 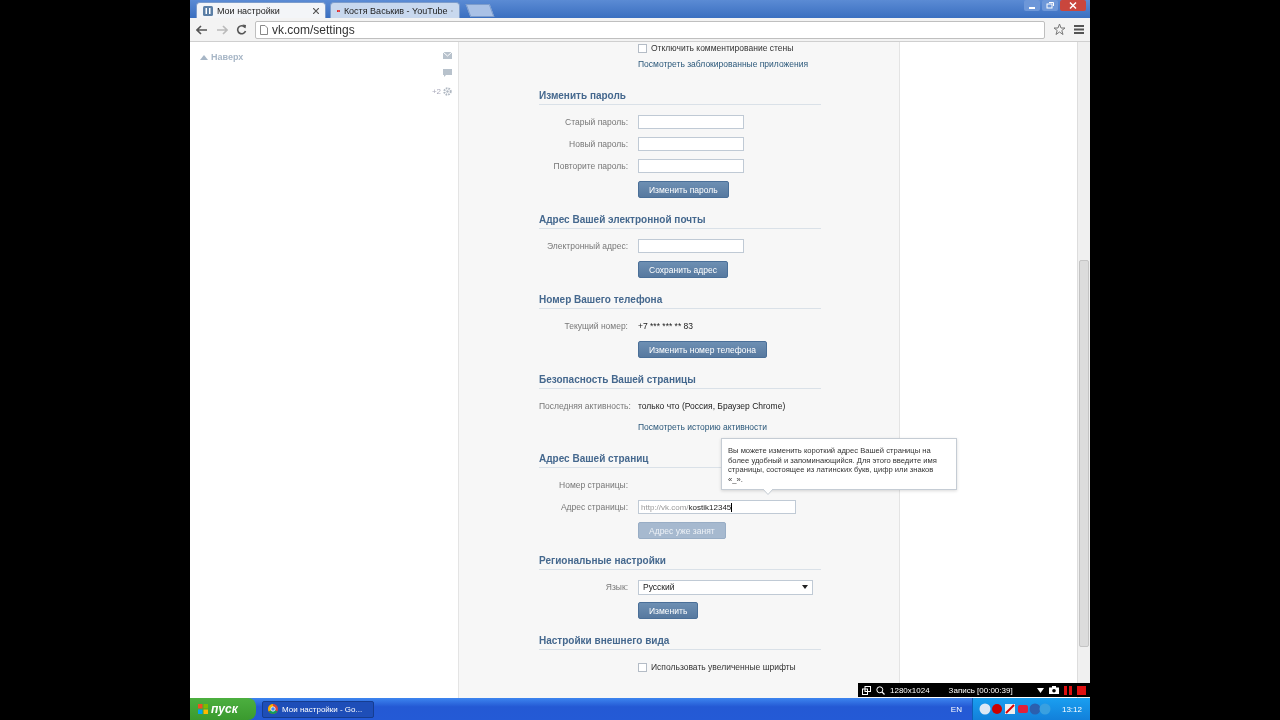 What do you see at coordinates (910, 690) in the screenshot?
I see `resolution-label: 1280x1024` at bounding box center [910, 690].